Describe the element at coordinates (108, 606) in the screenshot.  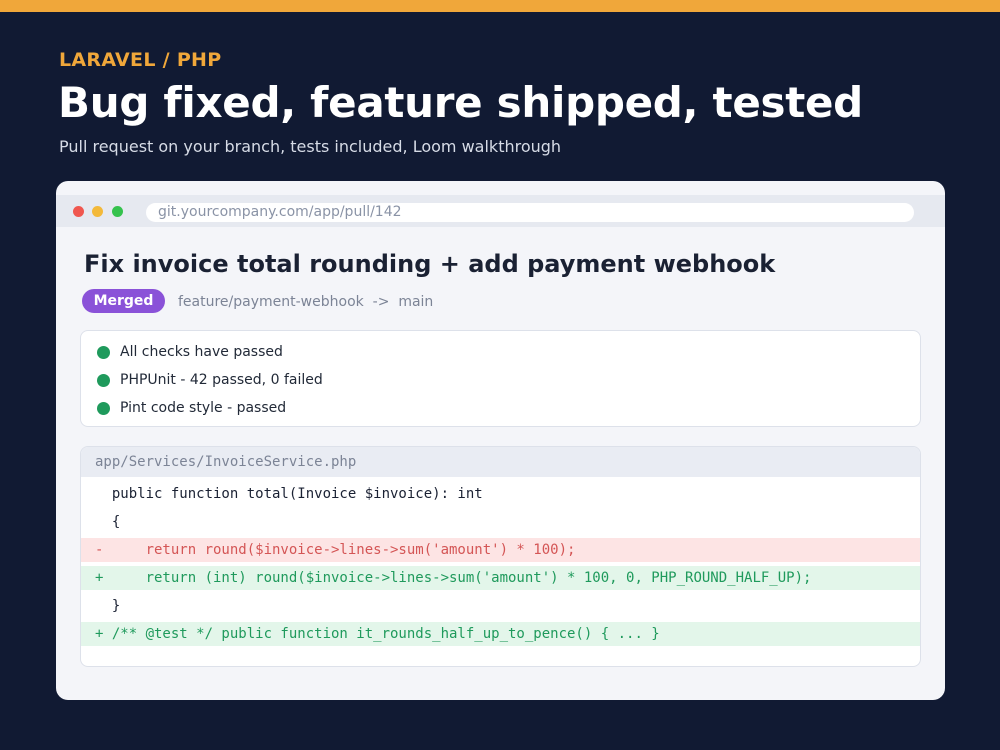
I see `diff-line-context: }` at that location.